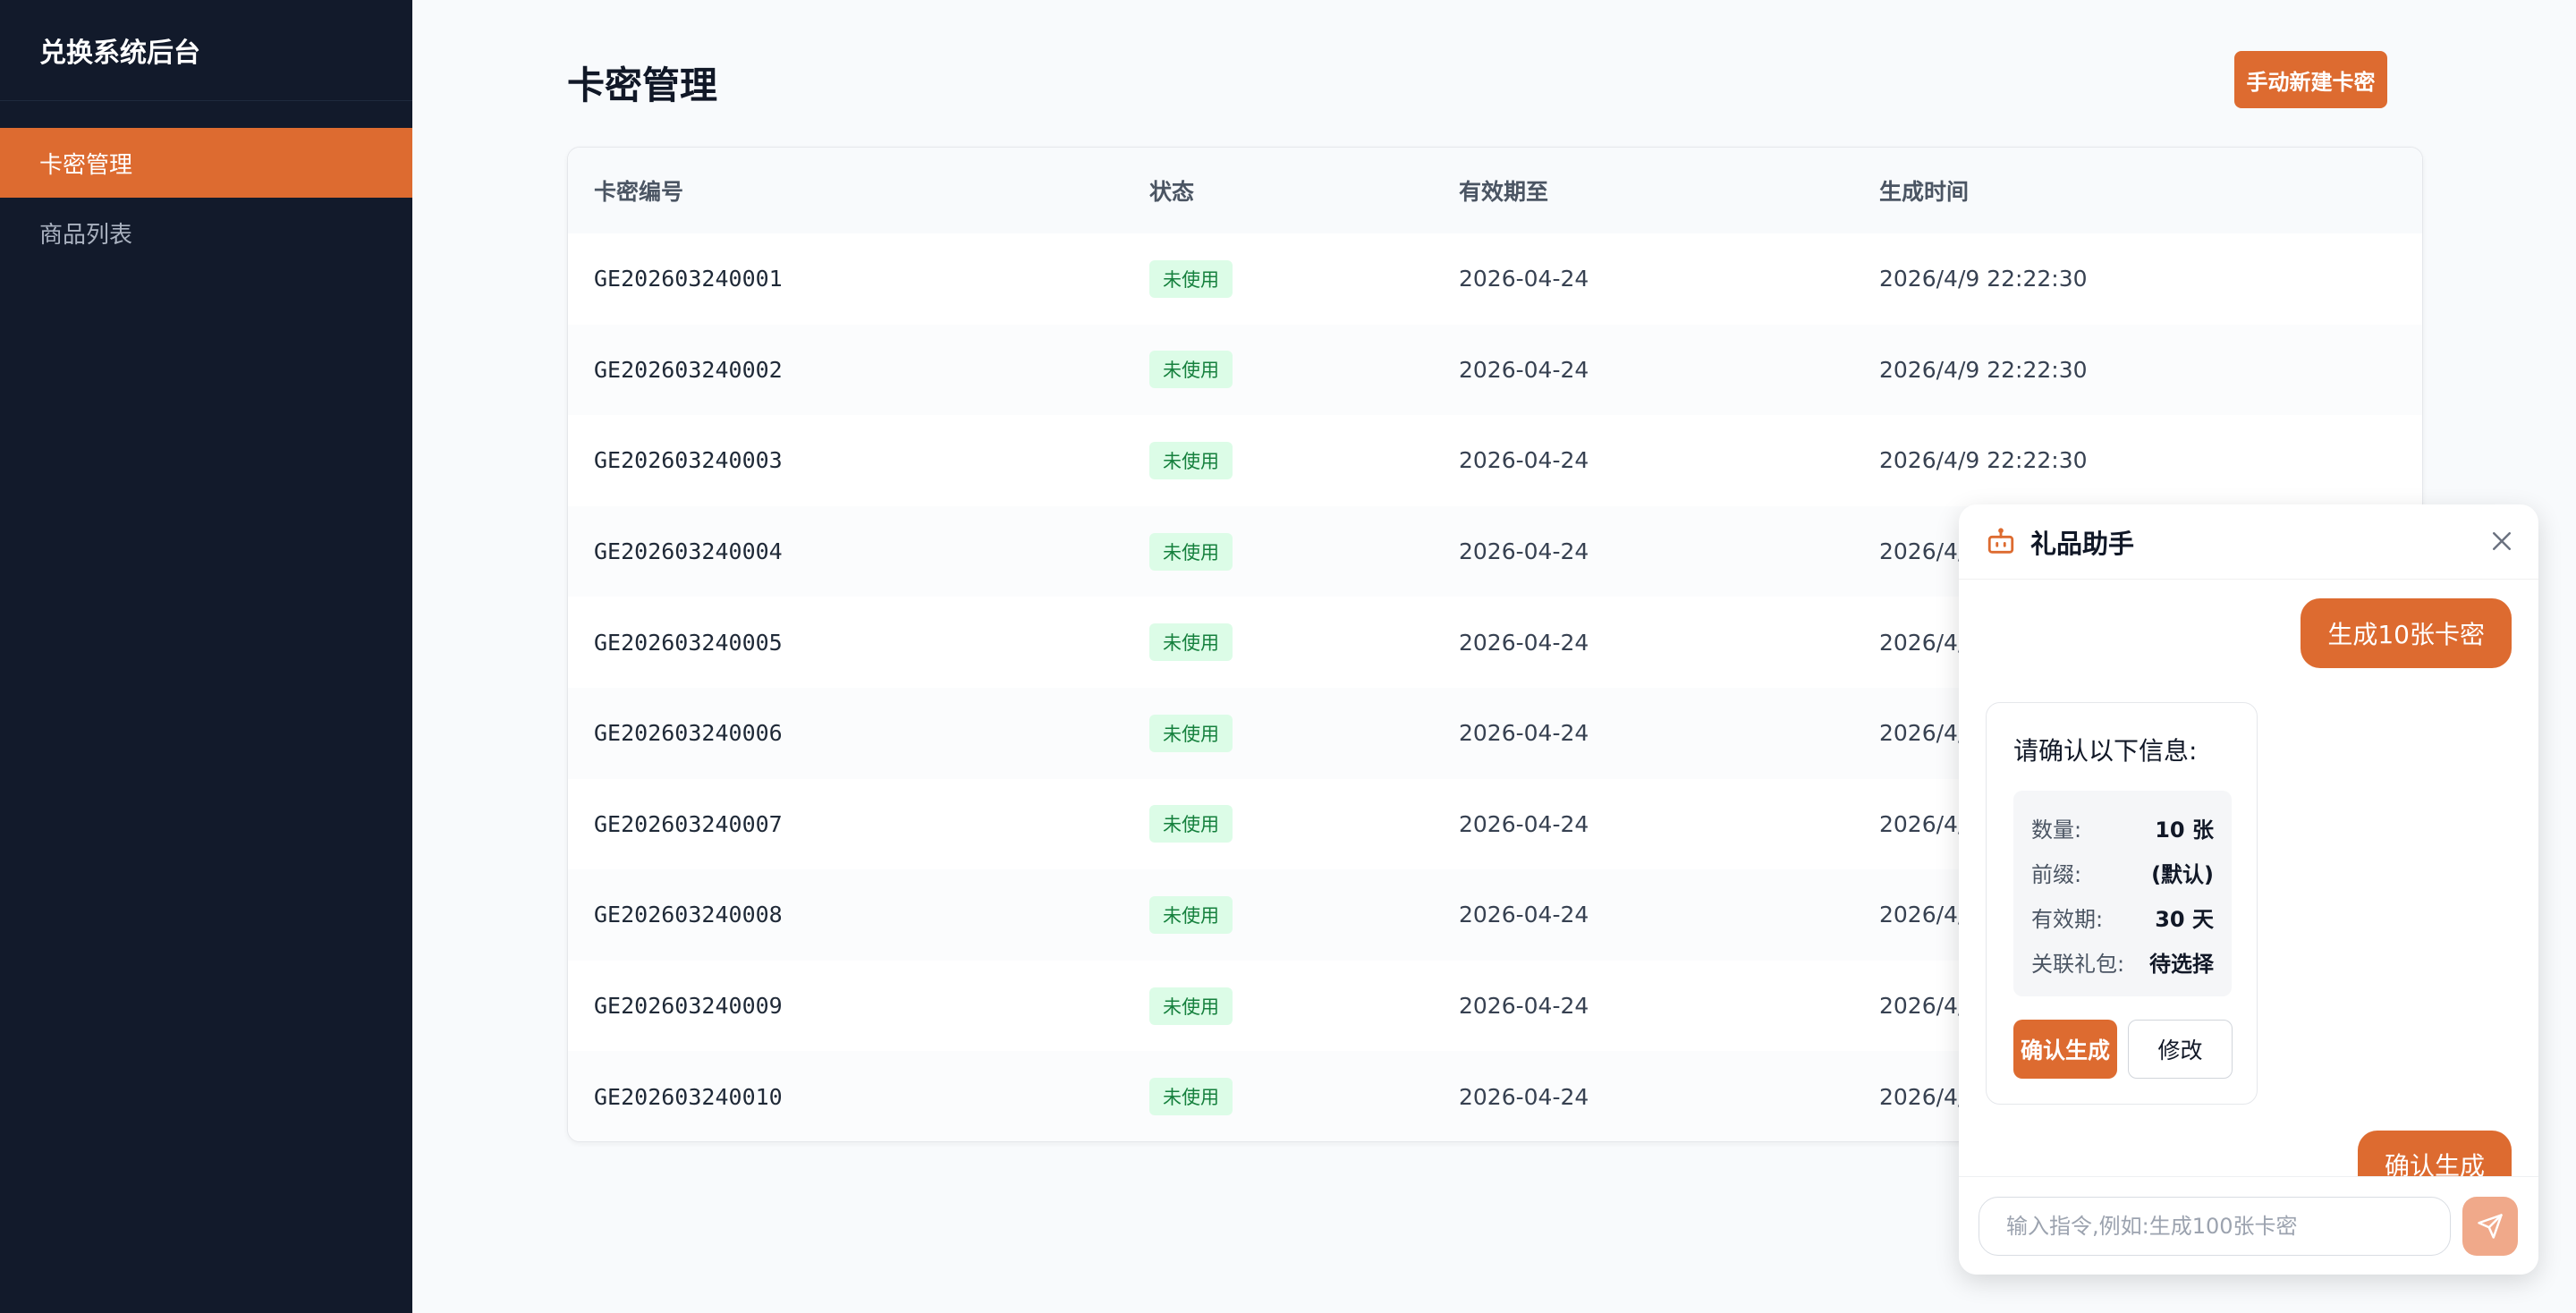 This screenshot has height=1313, width=2576. Describe the element at coordinates (858, 1006) in the screenshot. I see `cell-code: GE202603240009` at that location.